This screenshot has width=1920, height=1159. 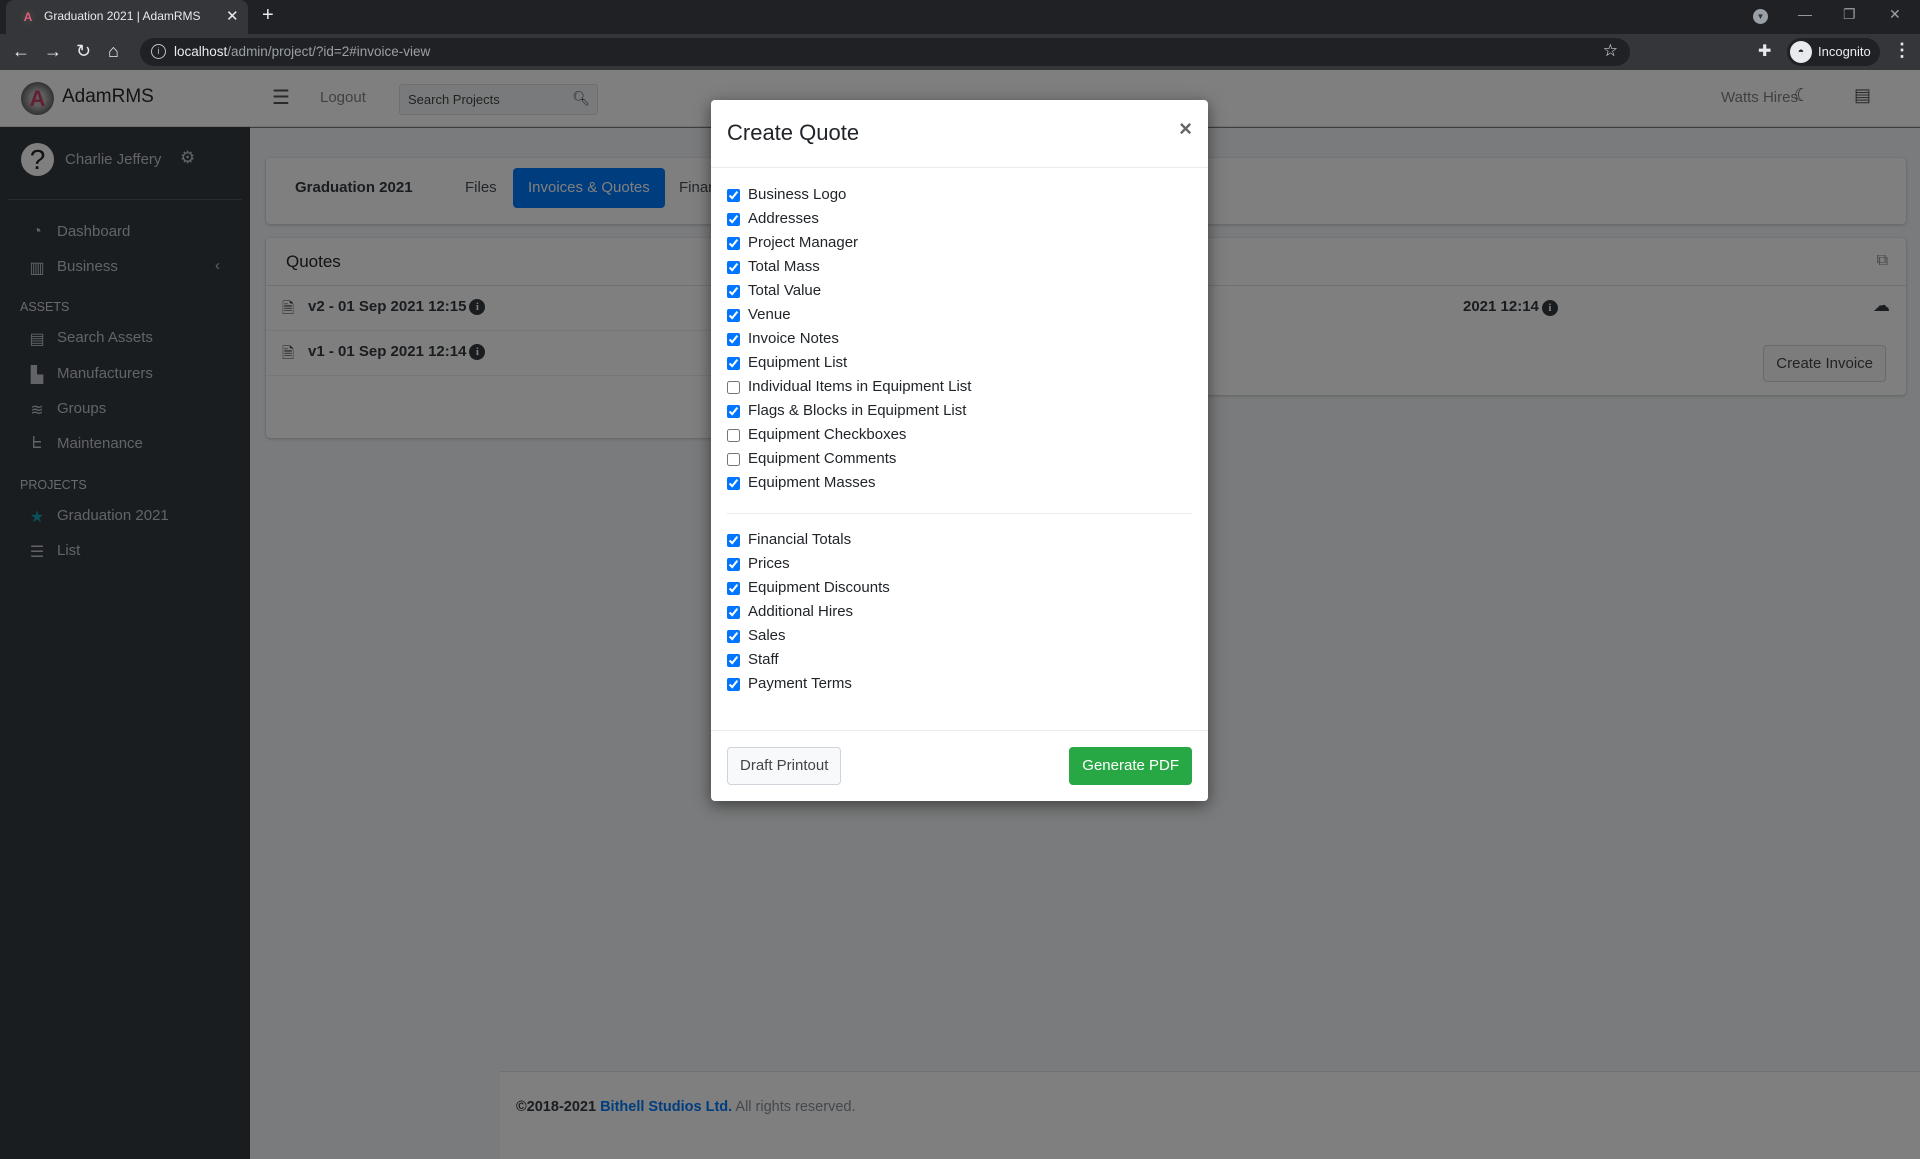 I want to click on option-label: Additional Hires, so click(x=801, y=611).